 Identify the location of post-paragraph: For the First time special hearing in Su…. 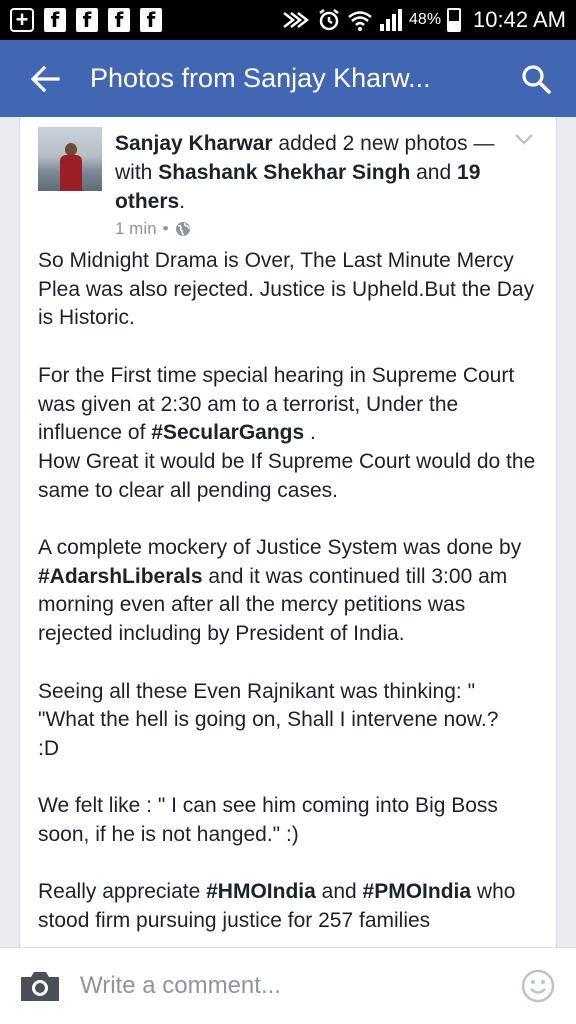
(288, 434).